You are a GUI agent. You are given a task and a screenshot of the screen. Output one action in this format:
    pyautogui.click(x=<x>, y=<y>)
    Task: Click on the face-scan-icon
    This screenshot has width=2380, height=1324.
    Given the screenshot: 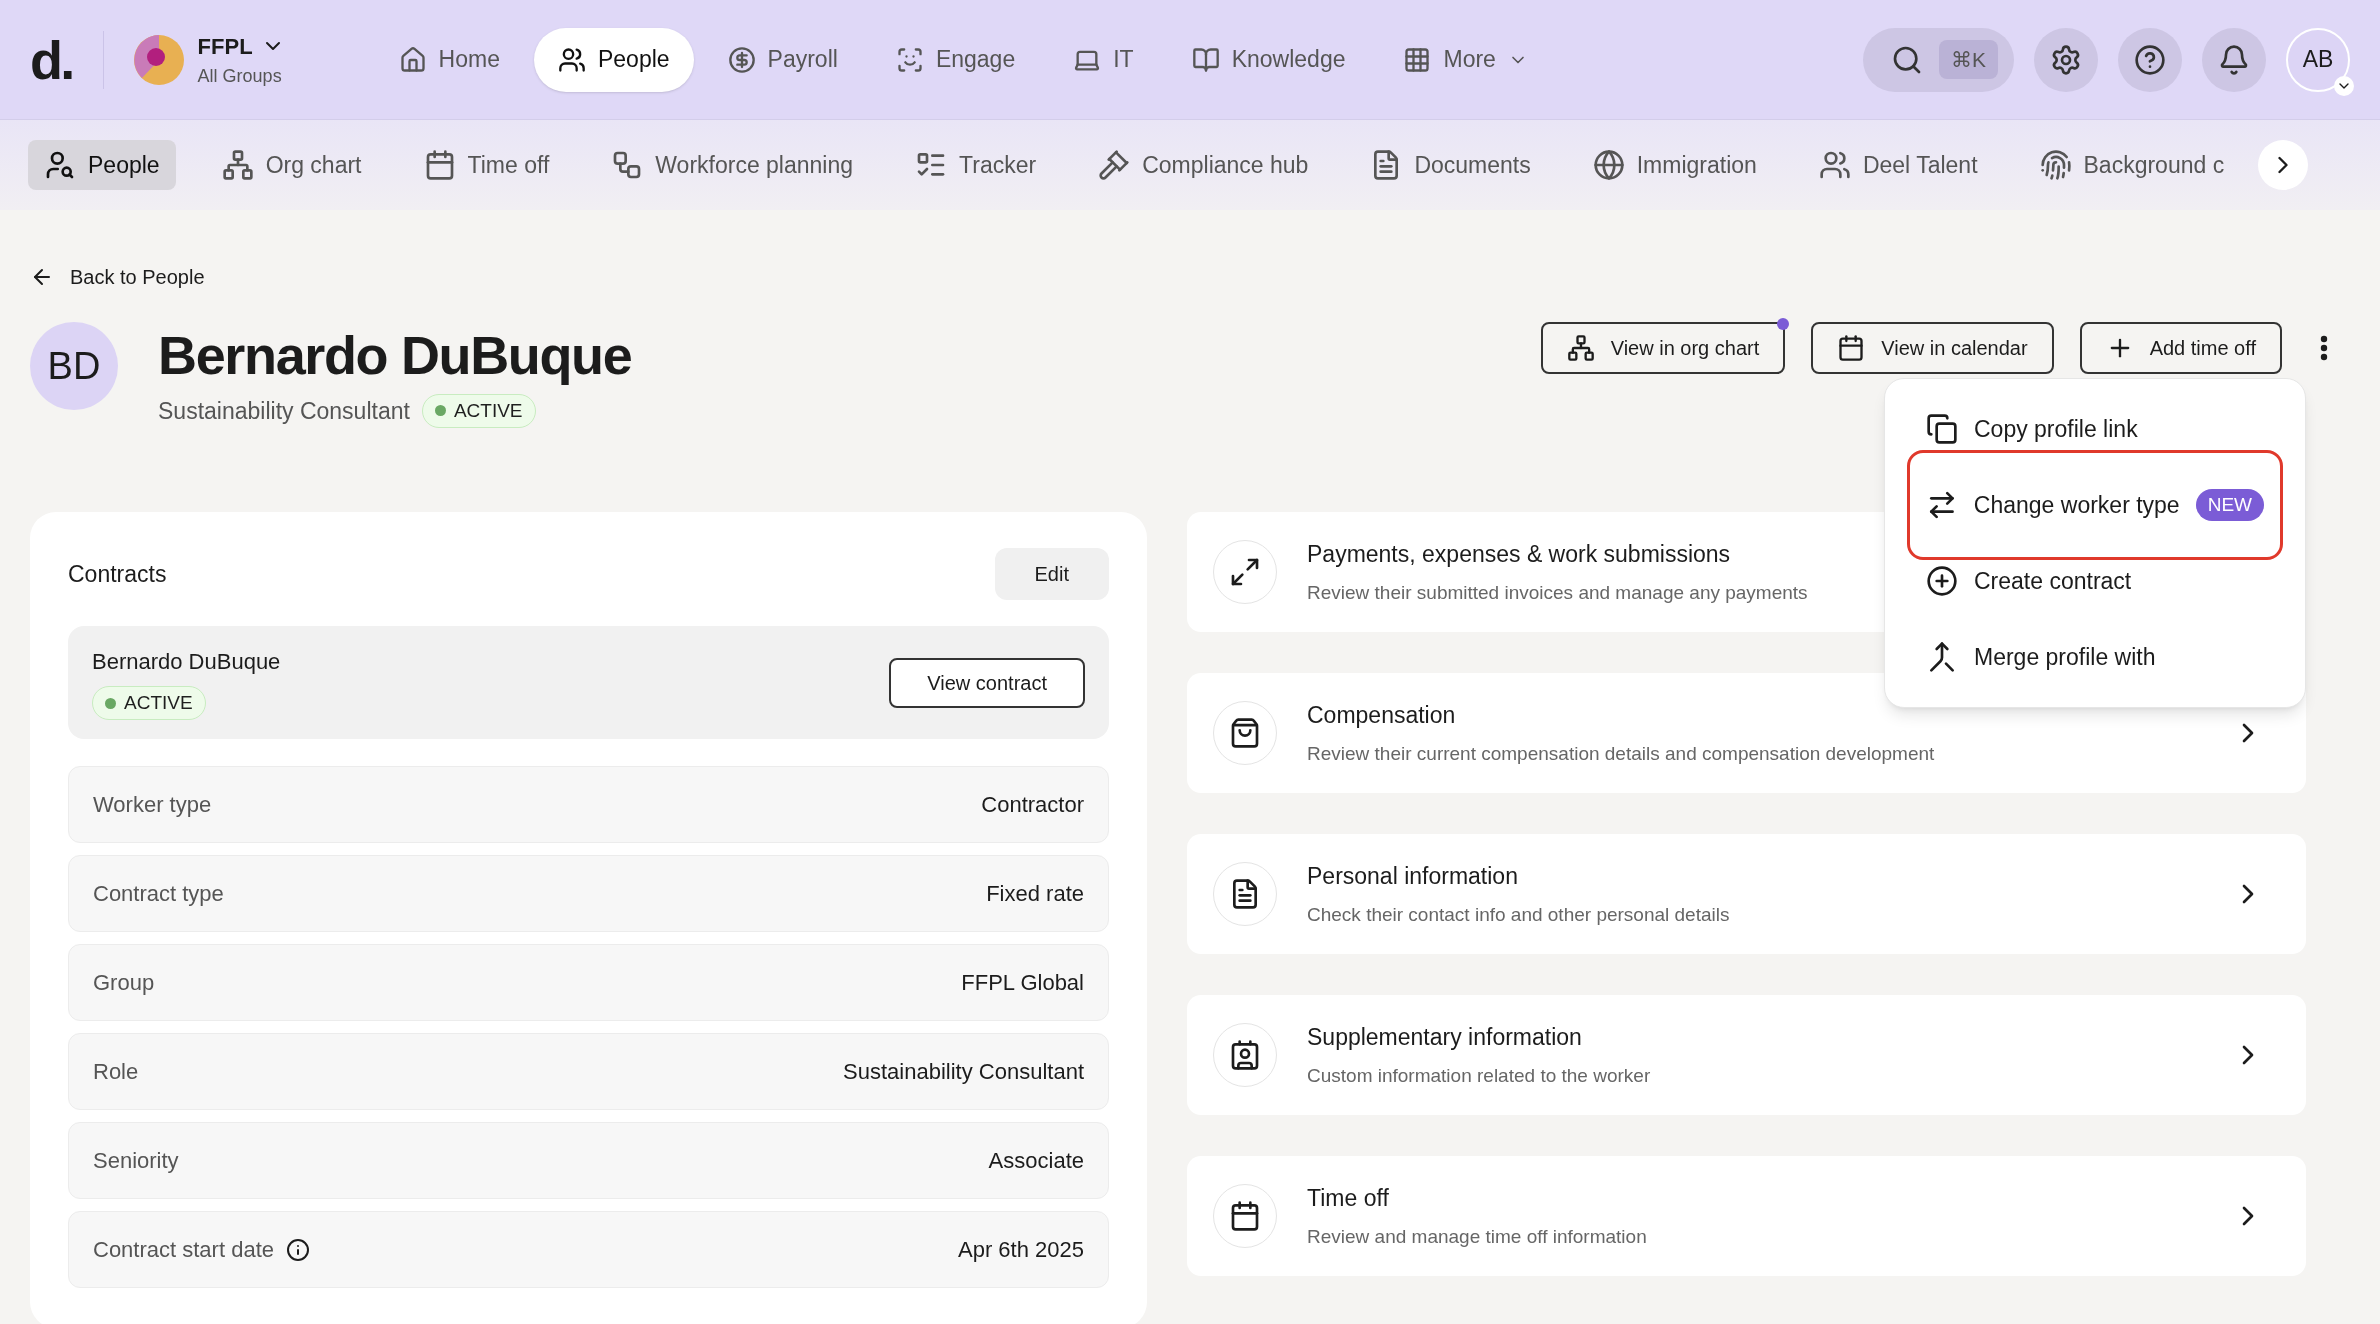 What is the action you would take?
    pyautogui.click(x=909, y=59)
    